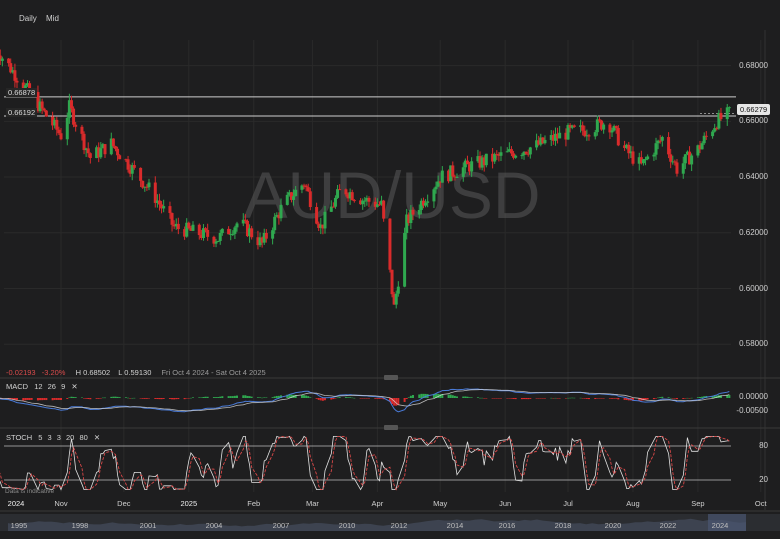  I want to click on separator-stoch-handle, so click(391, 427).